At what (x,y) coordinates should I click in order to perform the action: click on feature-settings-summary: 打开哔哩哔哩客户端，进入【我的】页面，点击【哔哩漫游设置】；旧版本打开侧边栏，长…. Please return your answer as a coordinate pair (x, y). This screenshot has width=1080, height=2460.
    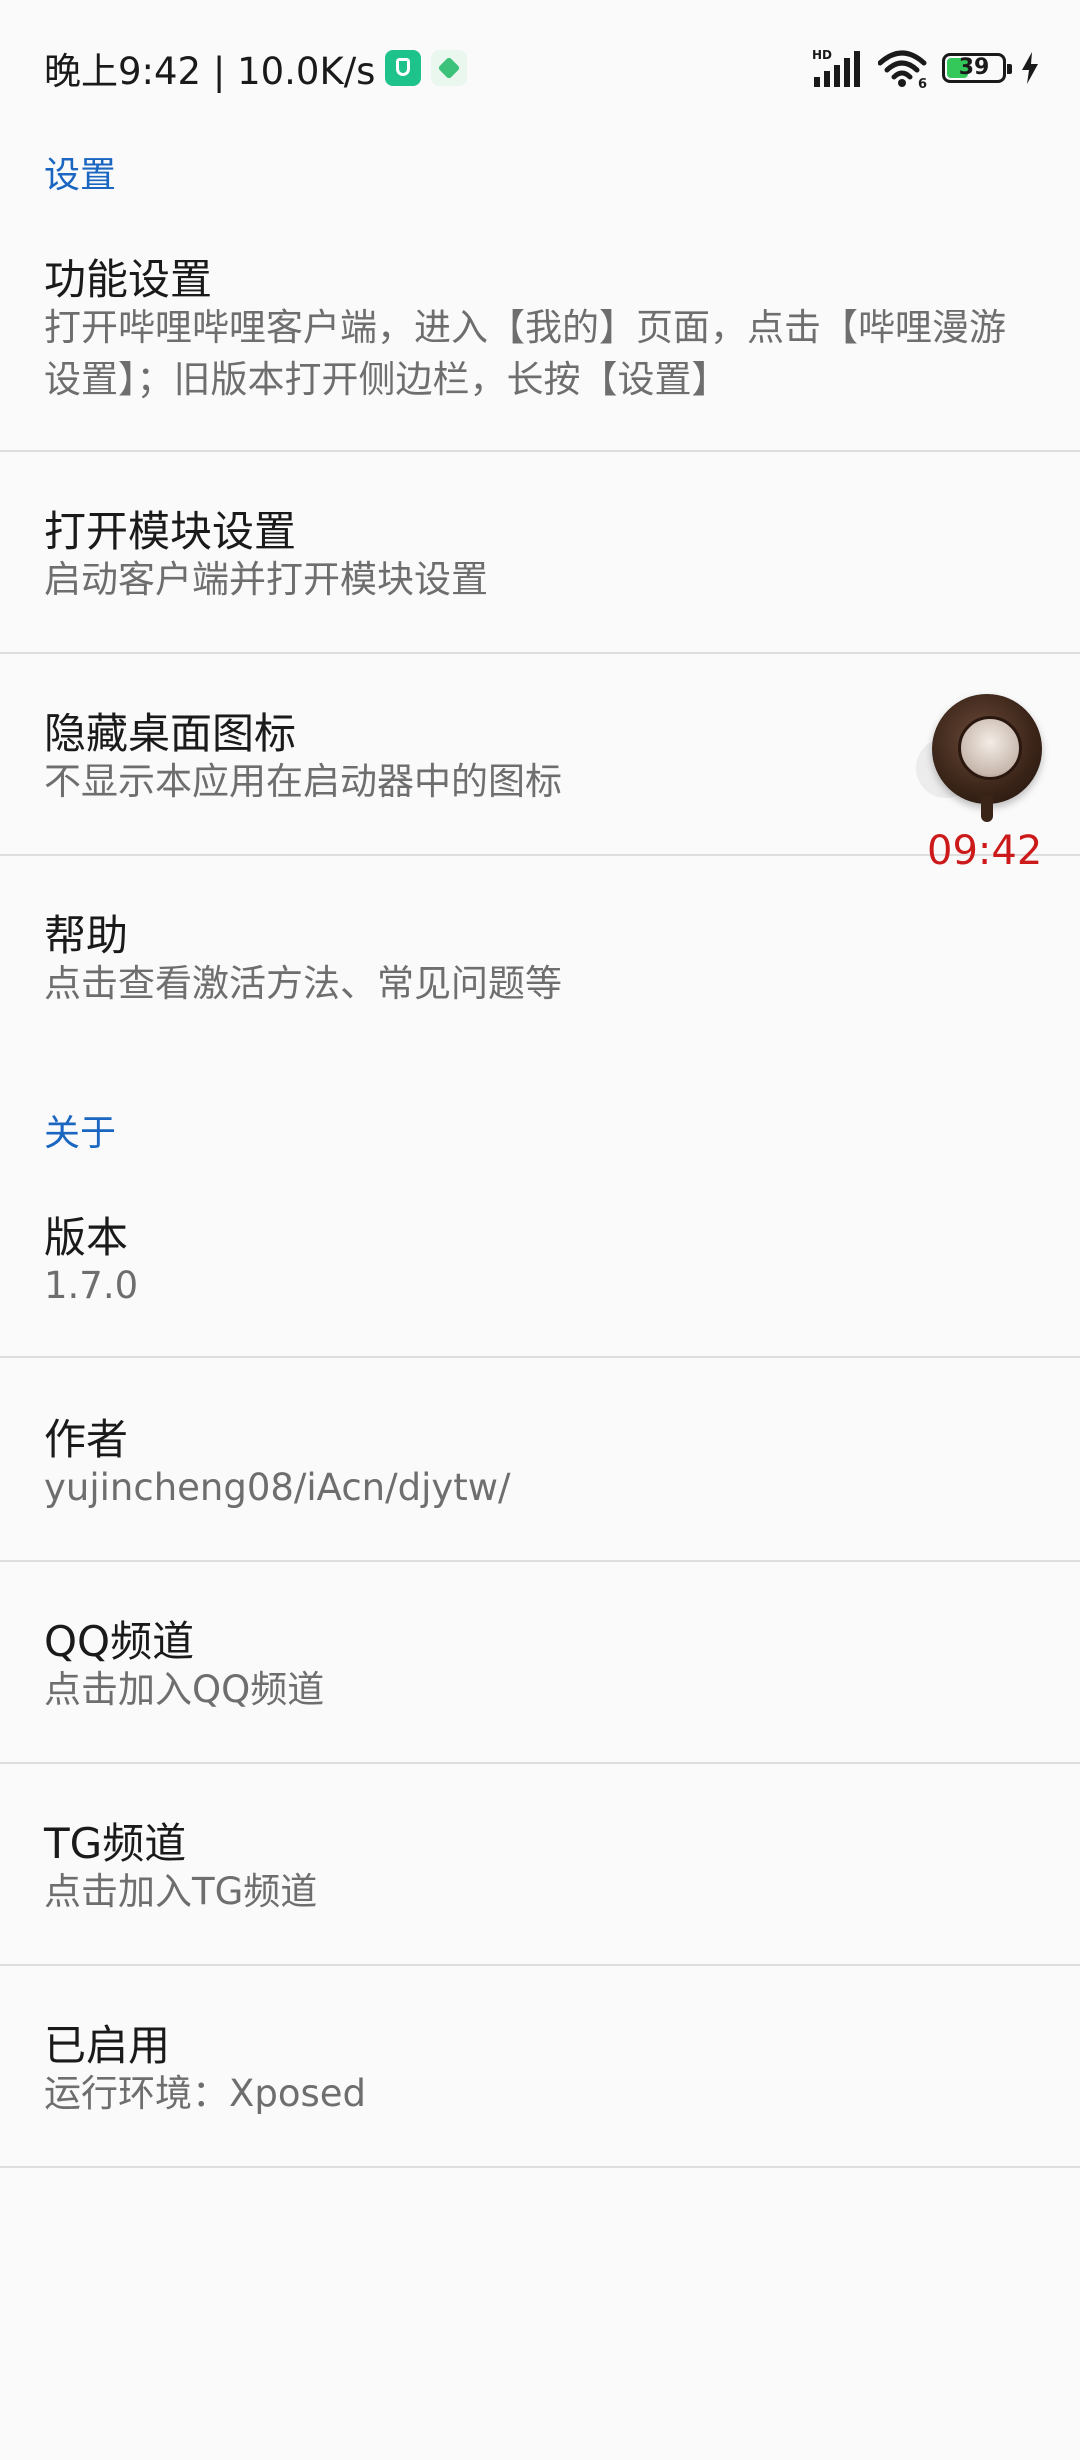
    Looking at the image, I should click on (525, 353).